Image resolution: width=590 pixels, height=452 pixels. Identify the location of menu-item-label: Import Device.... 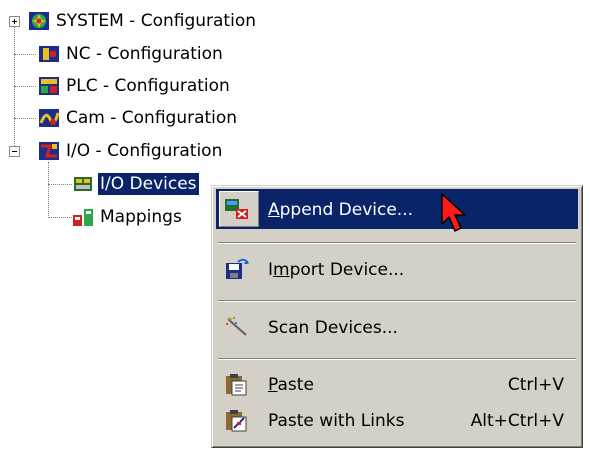
(336, 270).